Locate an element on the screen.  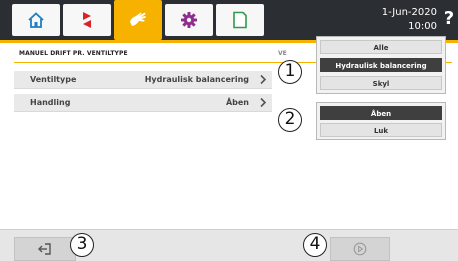
handling-value: Åben is located at coordinates (237, 102).